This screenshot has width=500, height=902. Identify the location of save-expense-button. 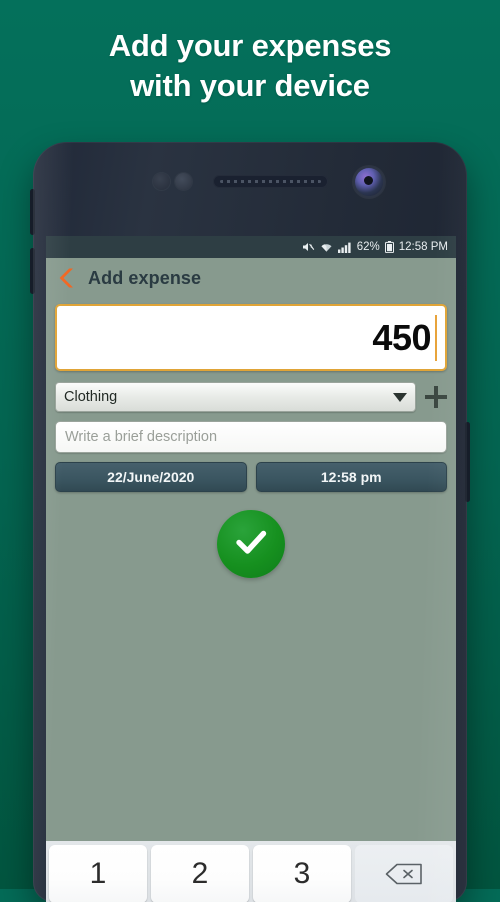
(251, 544).